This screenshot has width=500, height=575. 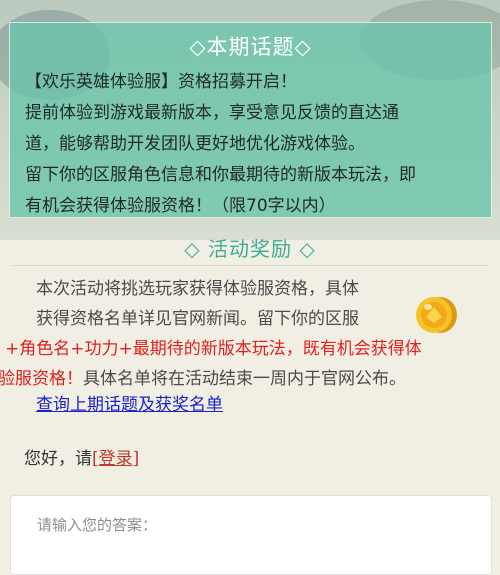 What do you see at coordinates (250, 249) in the screenshot?
I see `reward-title: ◇ 活动奖励 ◇` at bounding box center [250, 249].